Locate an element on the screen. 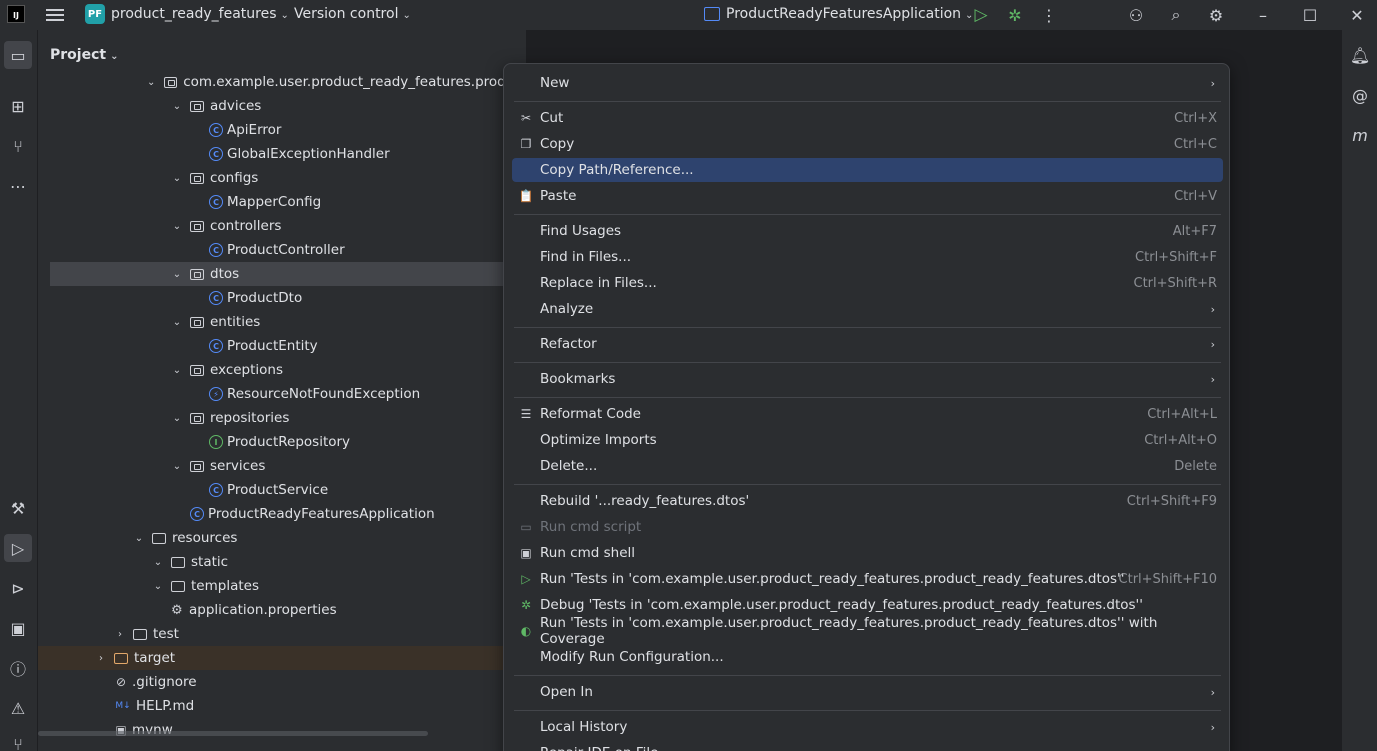 This screenshot has width=1377, height=751. tree-item: ▣ mvnw is located at coordinates (282, 730).